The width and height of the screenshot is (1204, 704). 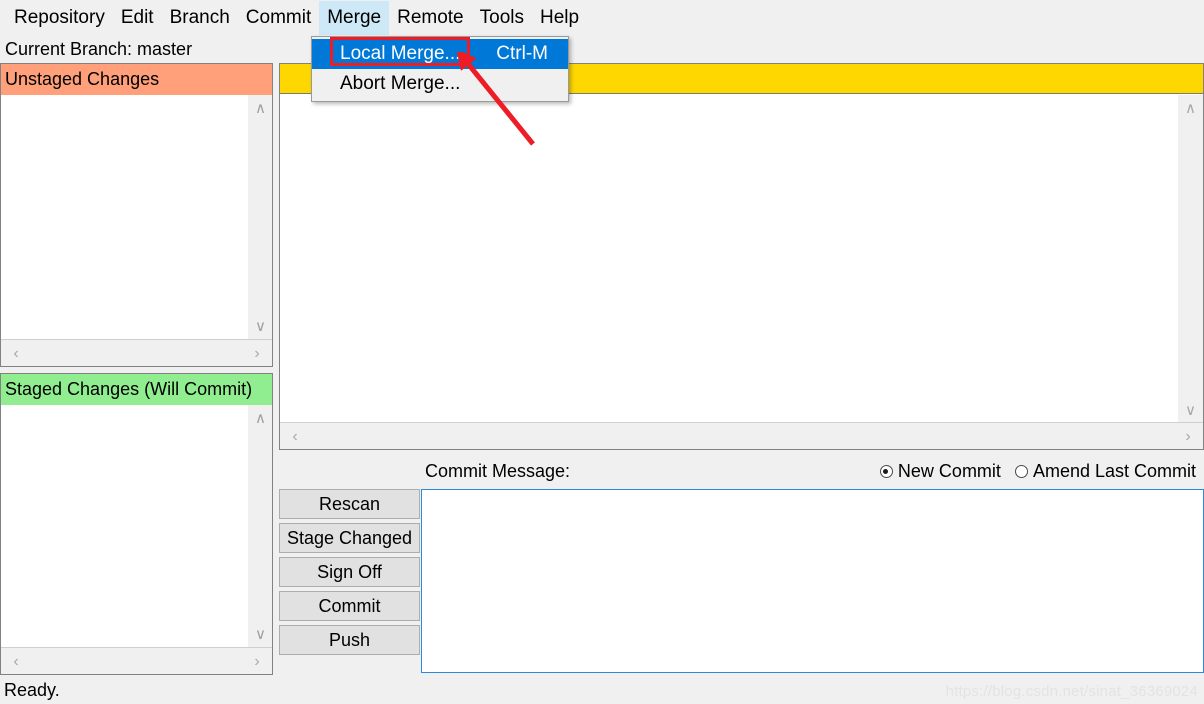 What do you see at coordinates (430, 18) in the screenshot?
I see `menu-item-remote: Remote` at bounding box center [430, 18].